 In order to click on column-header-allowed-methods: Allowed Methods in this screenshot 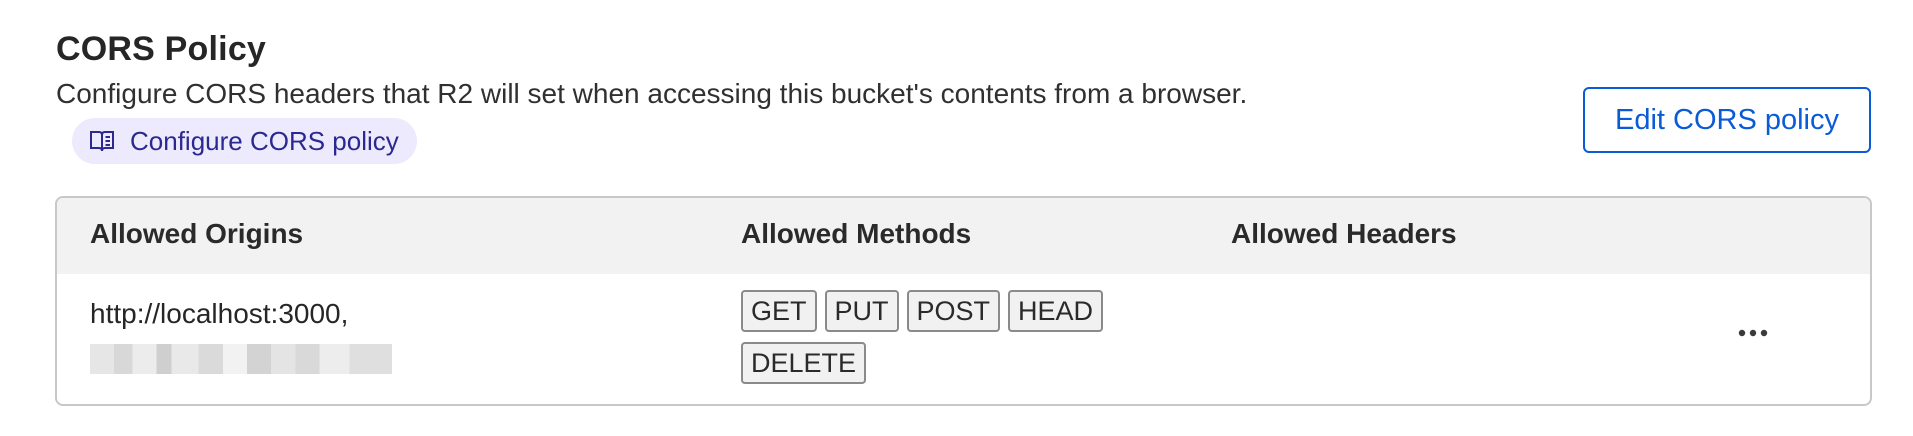, I will do `click(856, 233)`.